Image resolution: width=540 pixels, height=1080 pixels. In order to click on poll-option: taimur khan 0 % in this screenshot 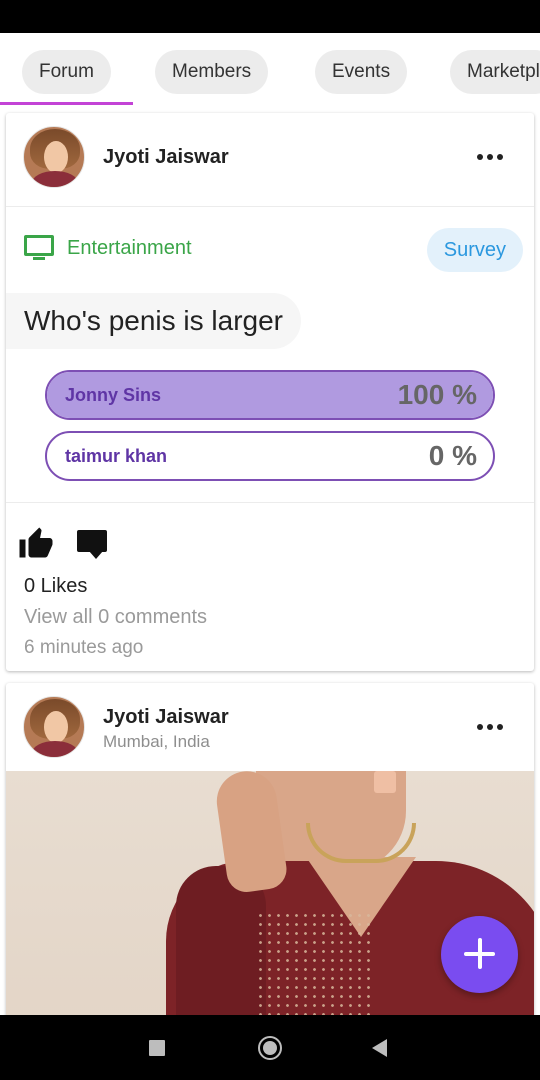, I will do `click(270, 456)`.